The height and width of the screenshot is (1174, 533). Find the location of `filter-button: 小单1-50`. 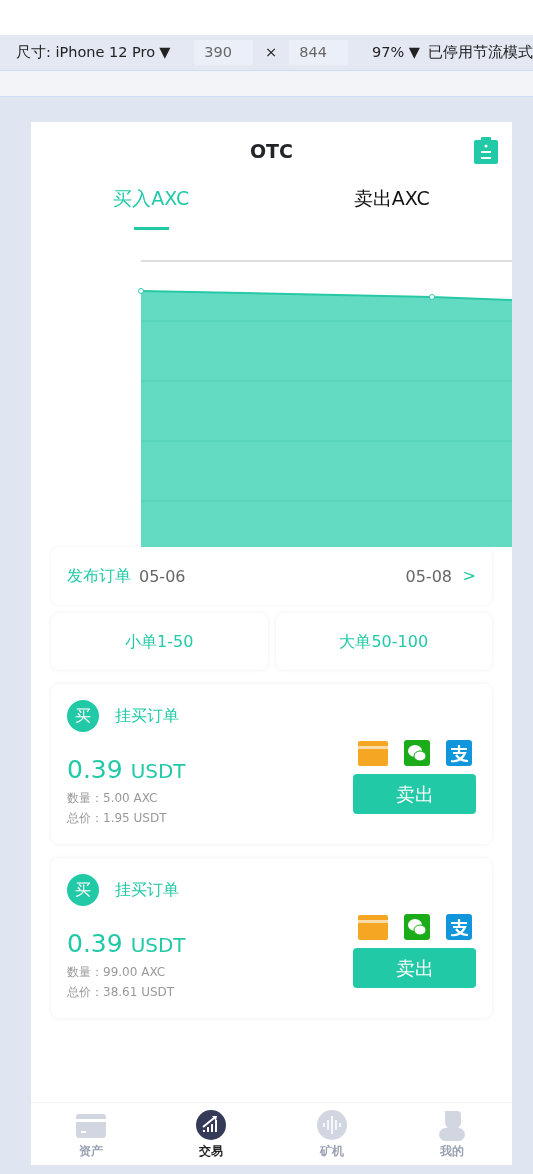

filter-button: 小单1-50 is located at coordinates (159, 641).